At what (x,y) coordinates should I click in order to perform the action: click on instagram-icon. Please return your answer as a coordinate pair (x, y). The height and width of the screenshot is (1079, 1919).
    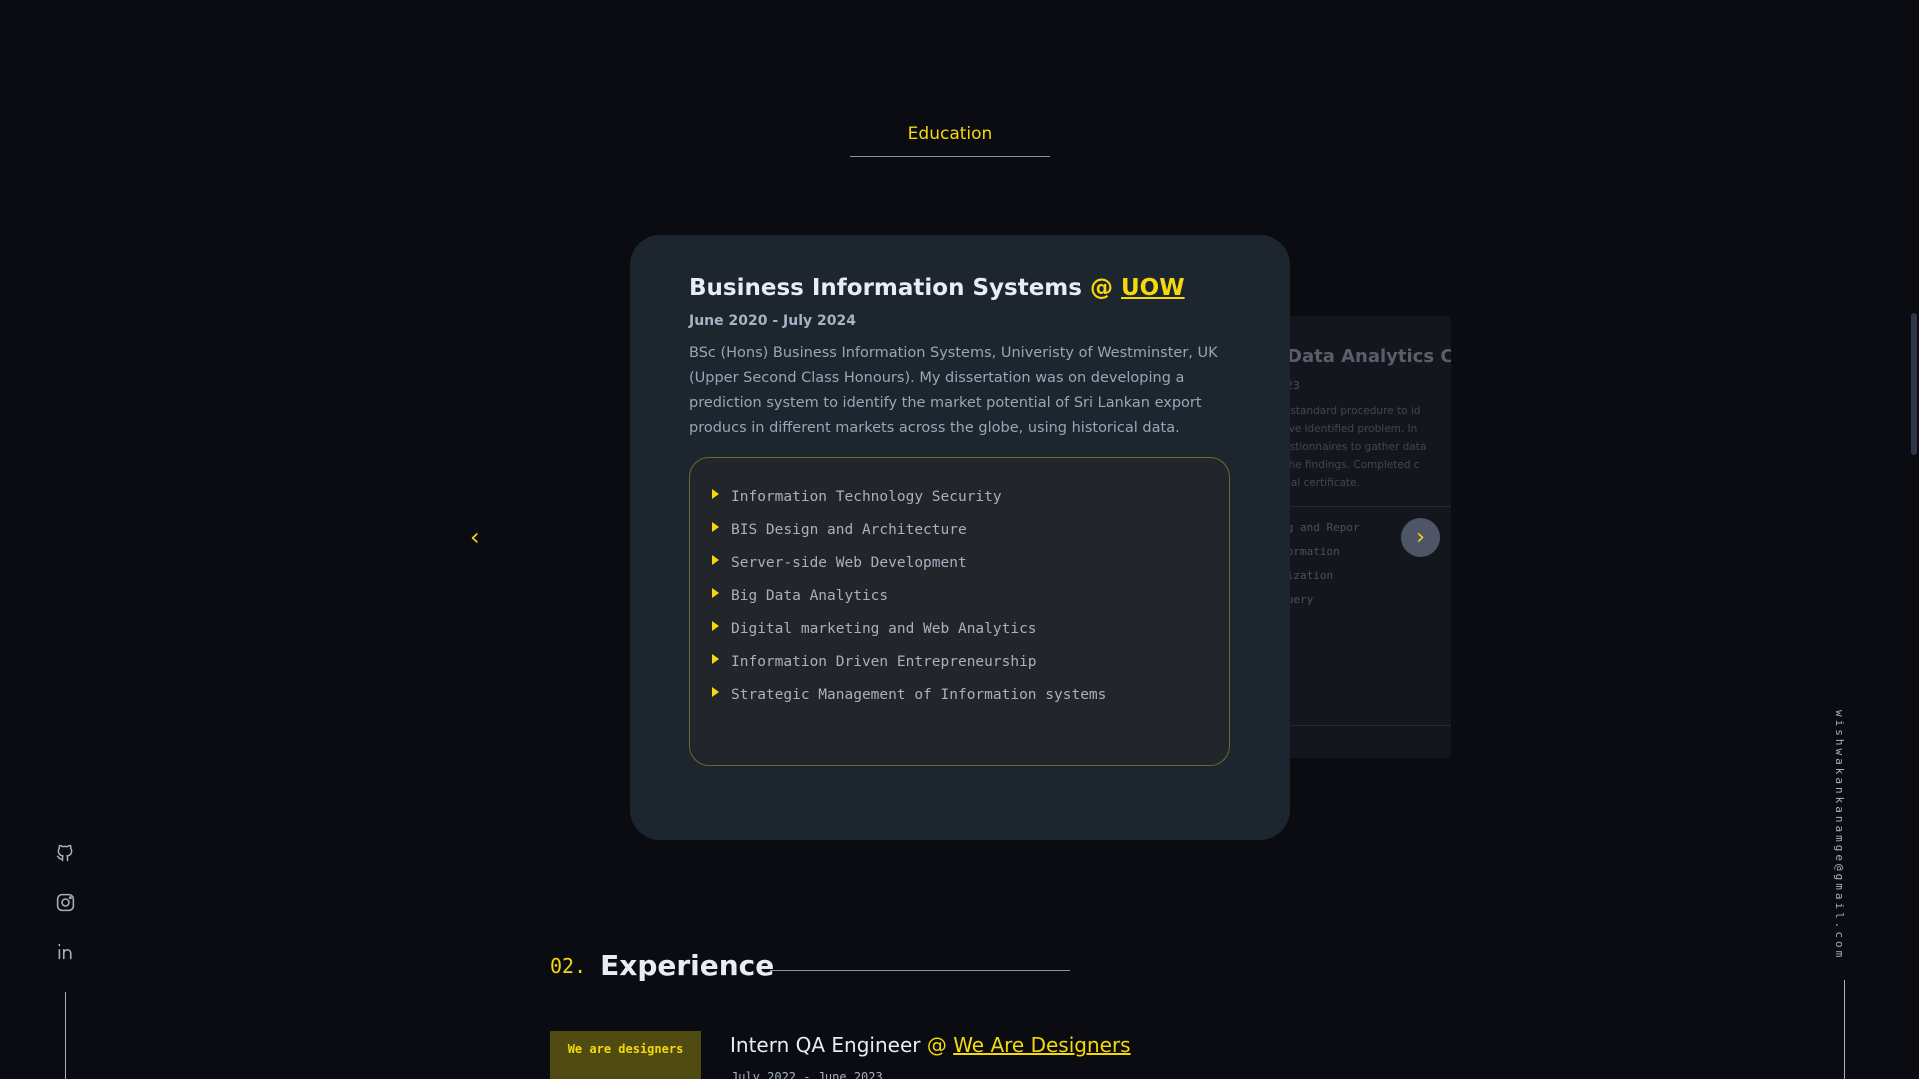
    Looking at the image, I should click on (65, 902).